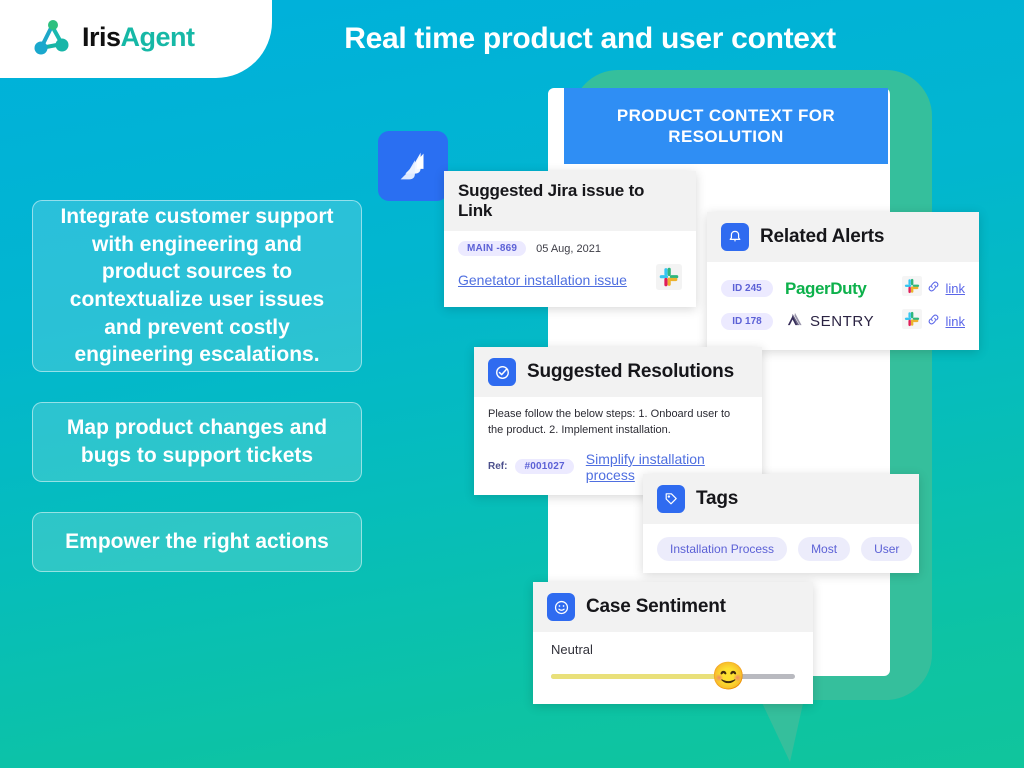 The width and height of the screenshot is (1024, 768). I want to click on tag-list: Installation Process Most User, so click(785, 547).